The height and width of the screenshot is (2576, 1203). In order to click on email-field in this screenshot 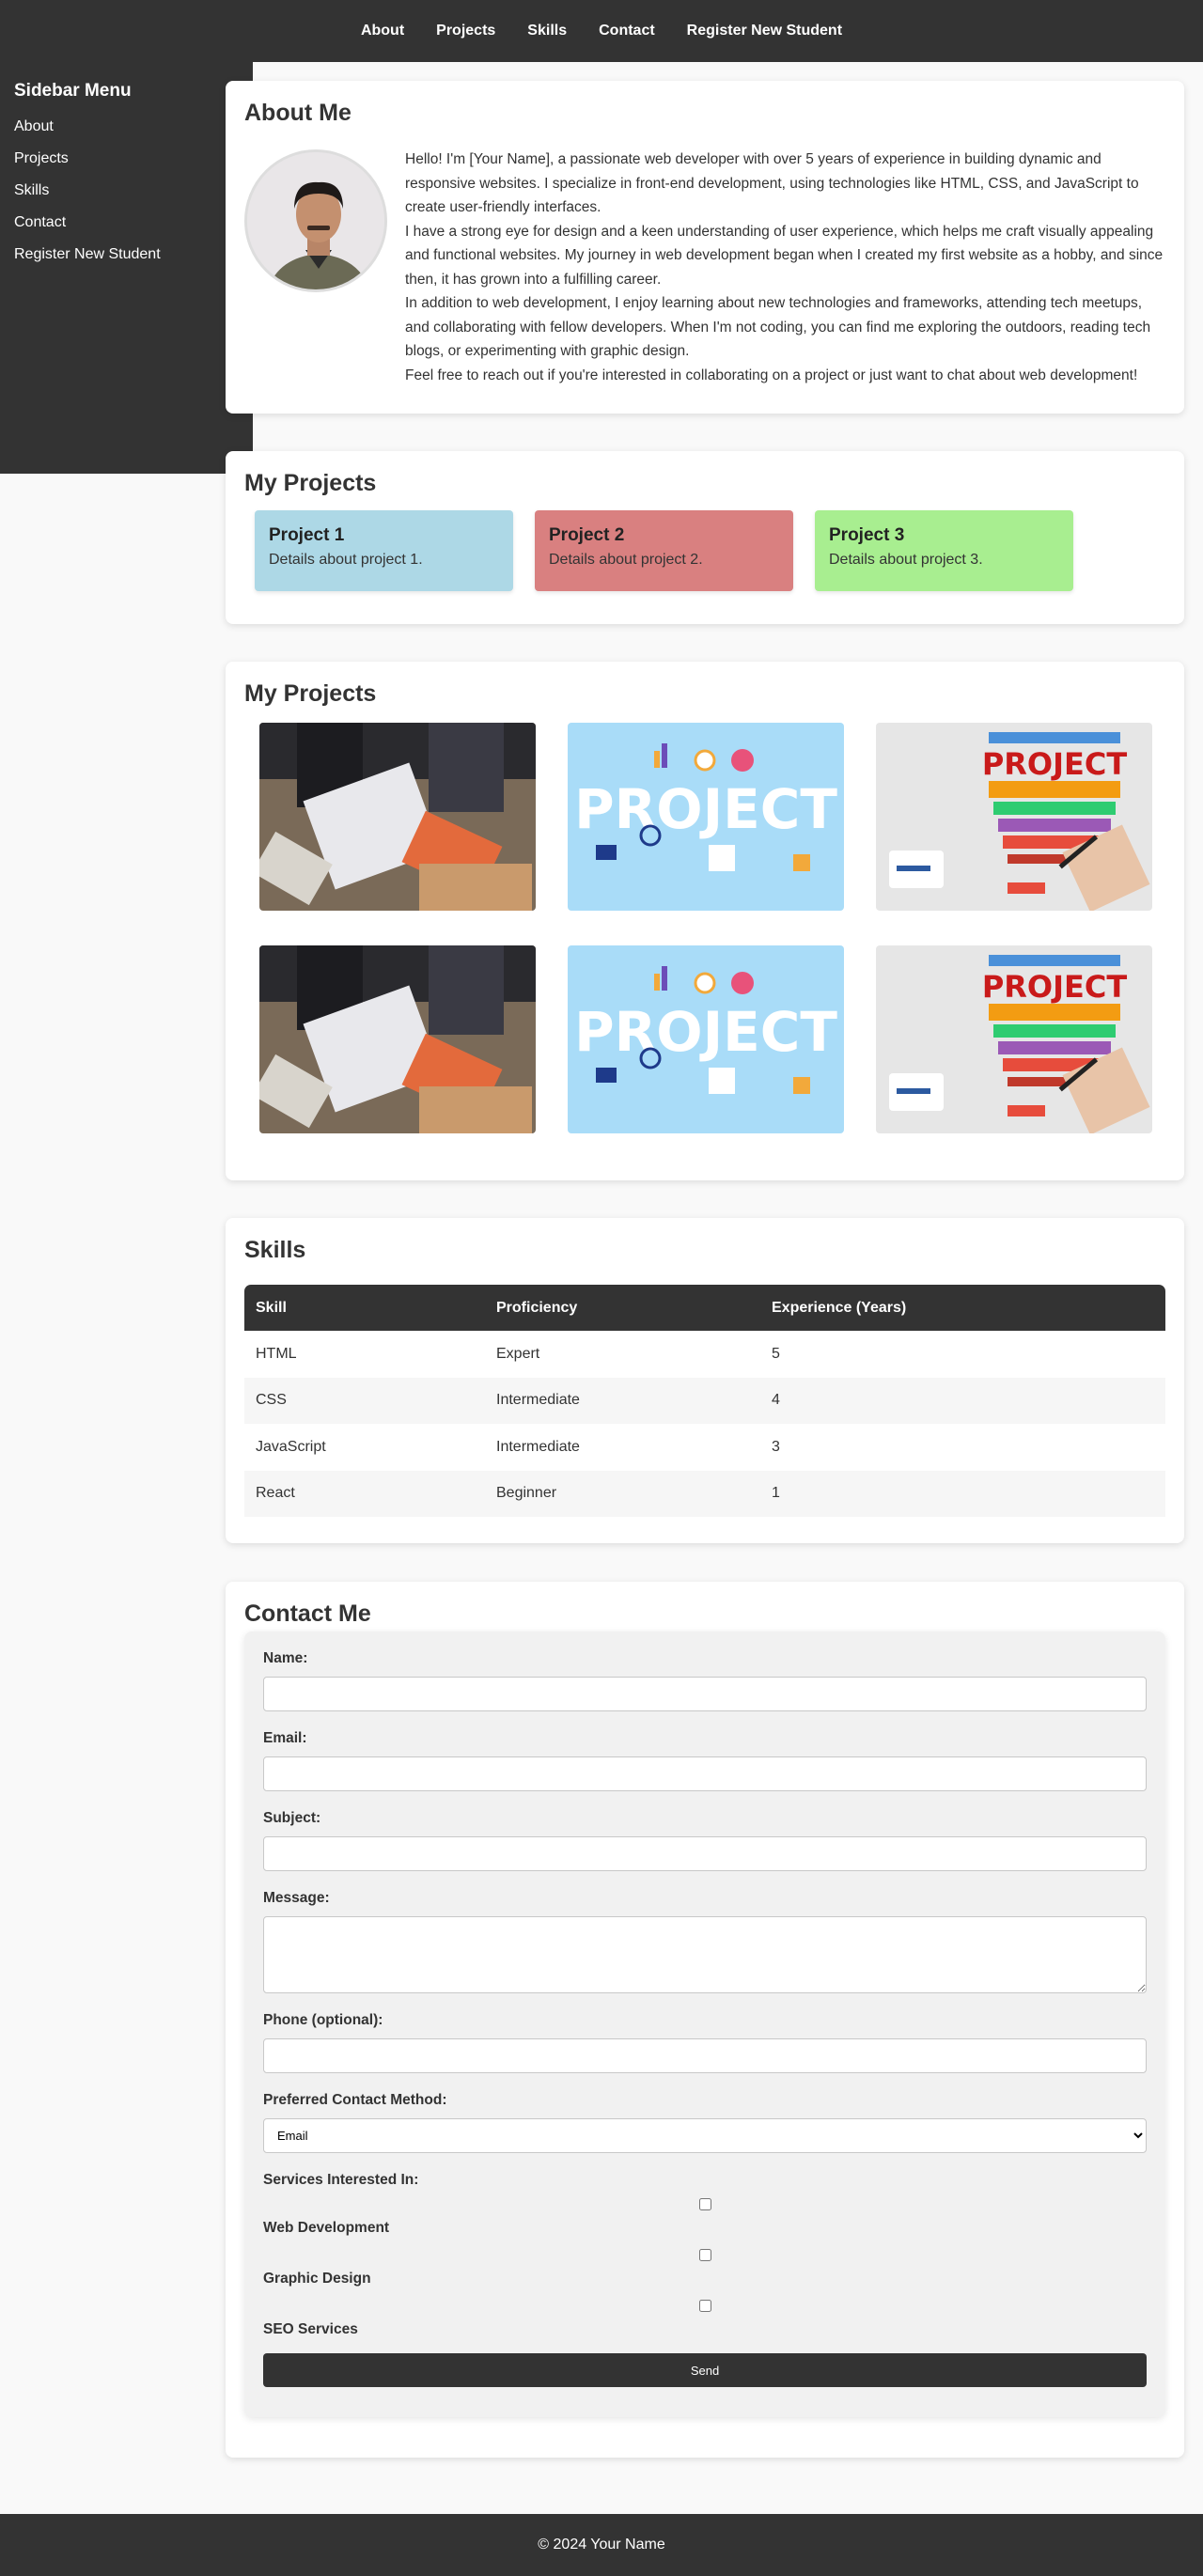, I will do `click(705, 1773)`.